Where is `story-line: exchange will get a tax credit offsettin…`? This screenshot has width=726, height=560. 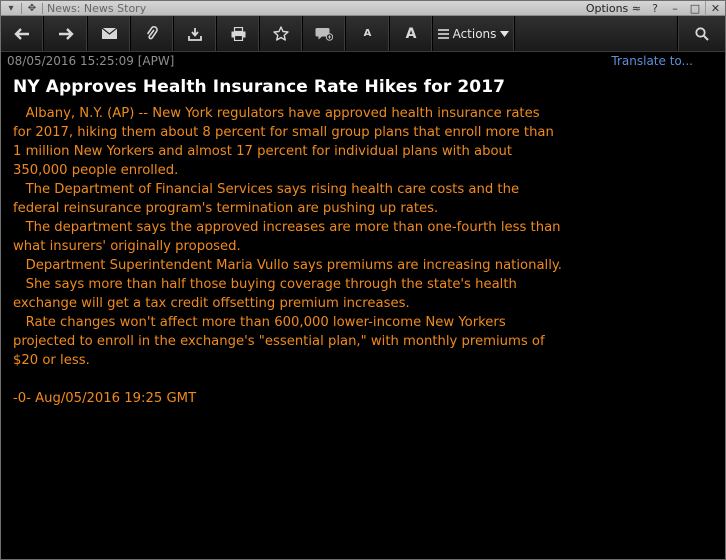 story-line: exchange will get a tax credit offsettin… is located at coordinates (211, 303).